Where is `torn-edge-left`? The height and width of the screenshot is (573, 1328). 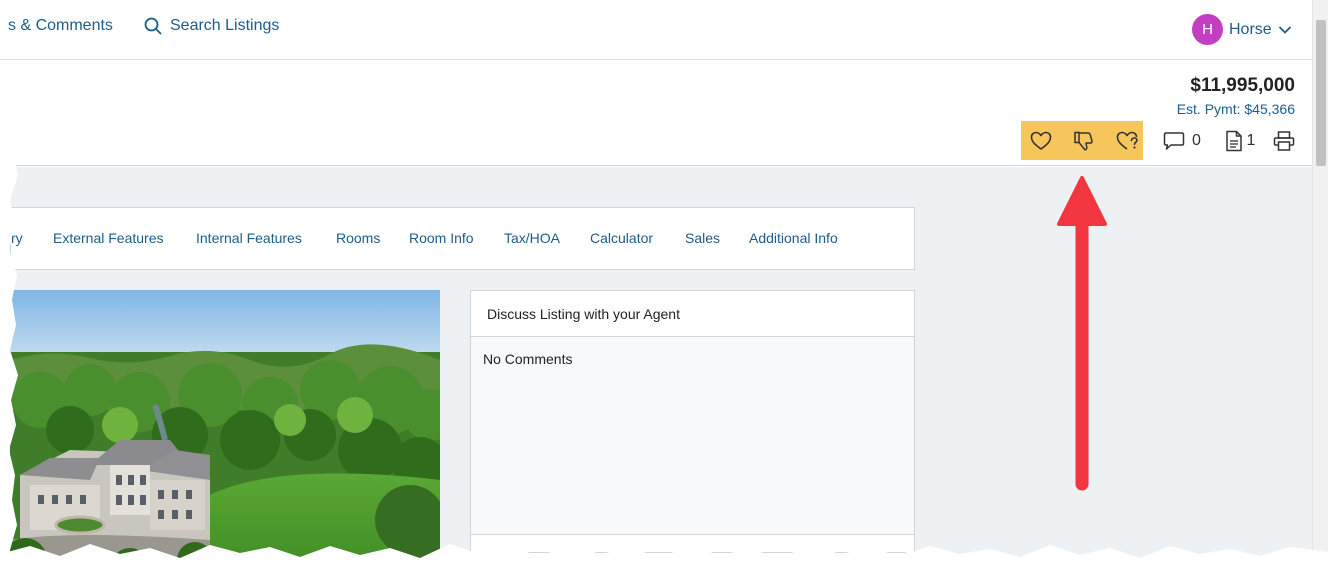 torn-edge-left is located at coordinates (9, 316).